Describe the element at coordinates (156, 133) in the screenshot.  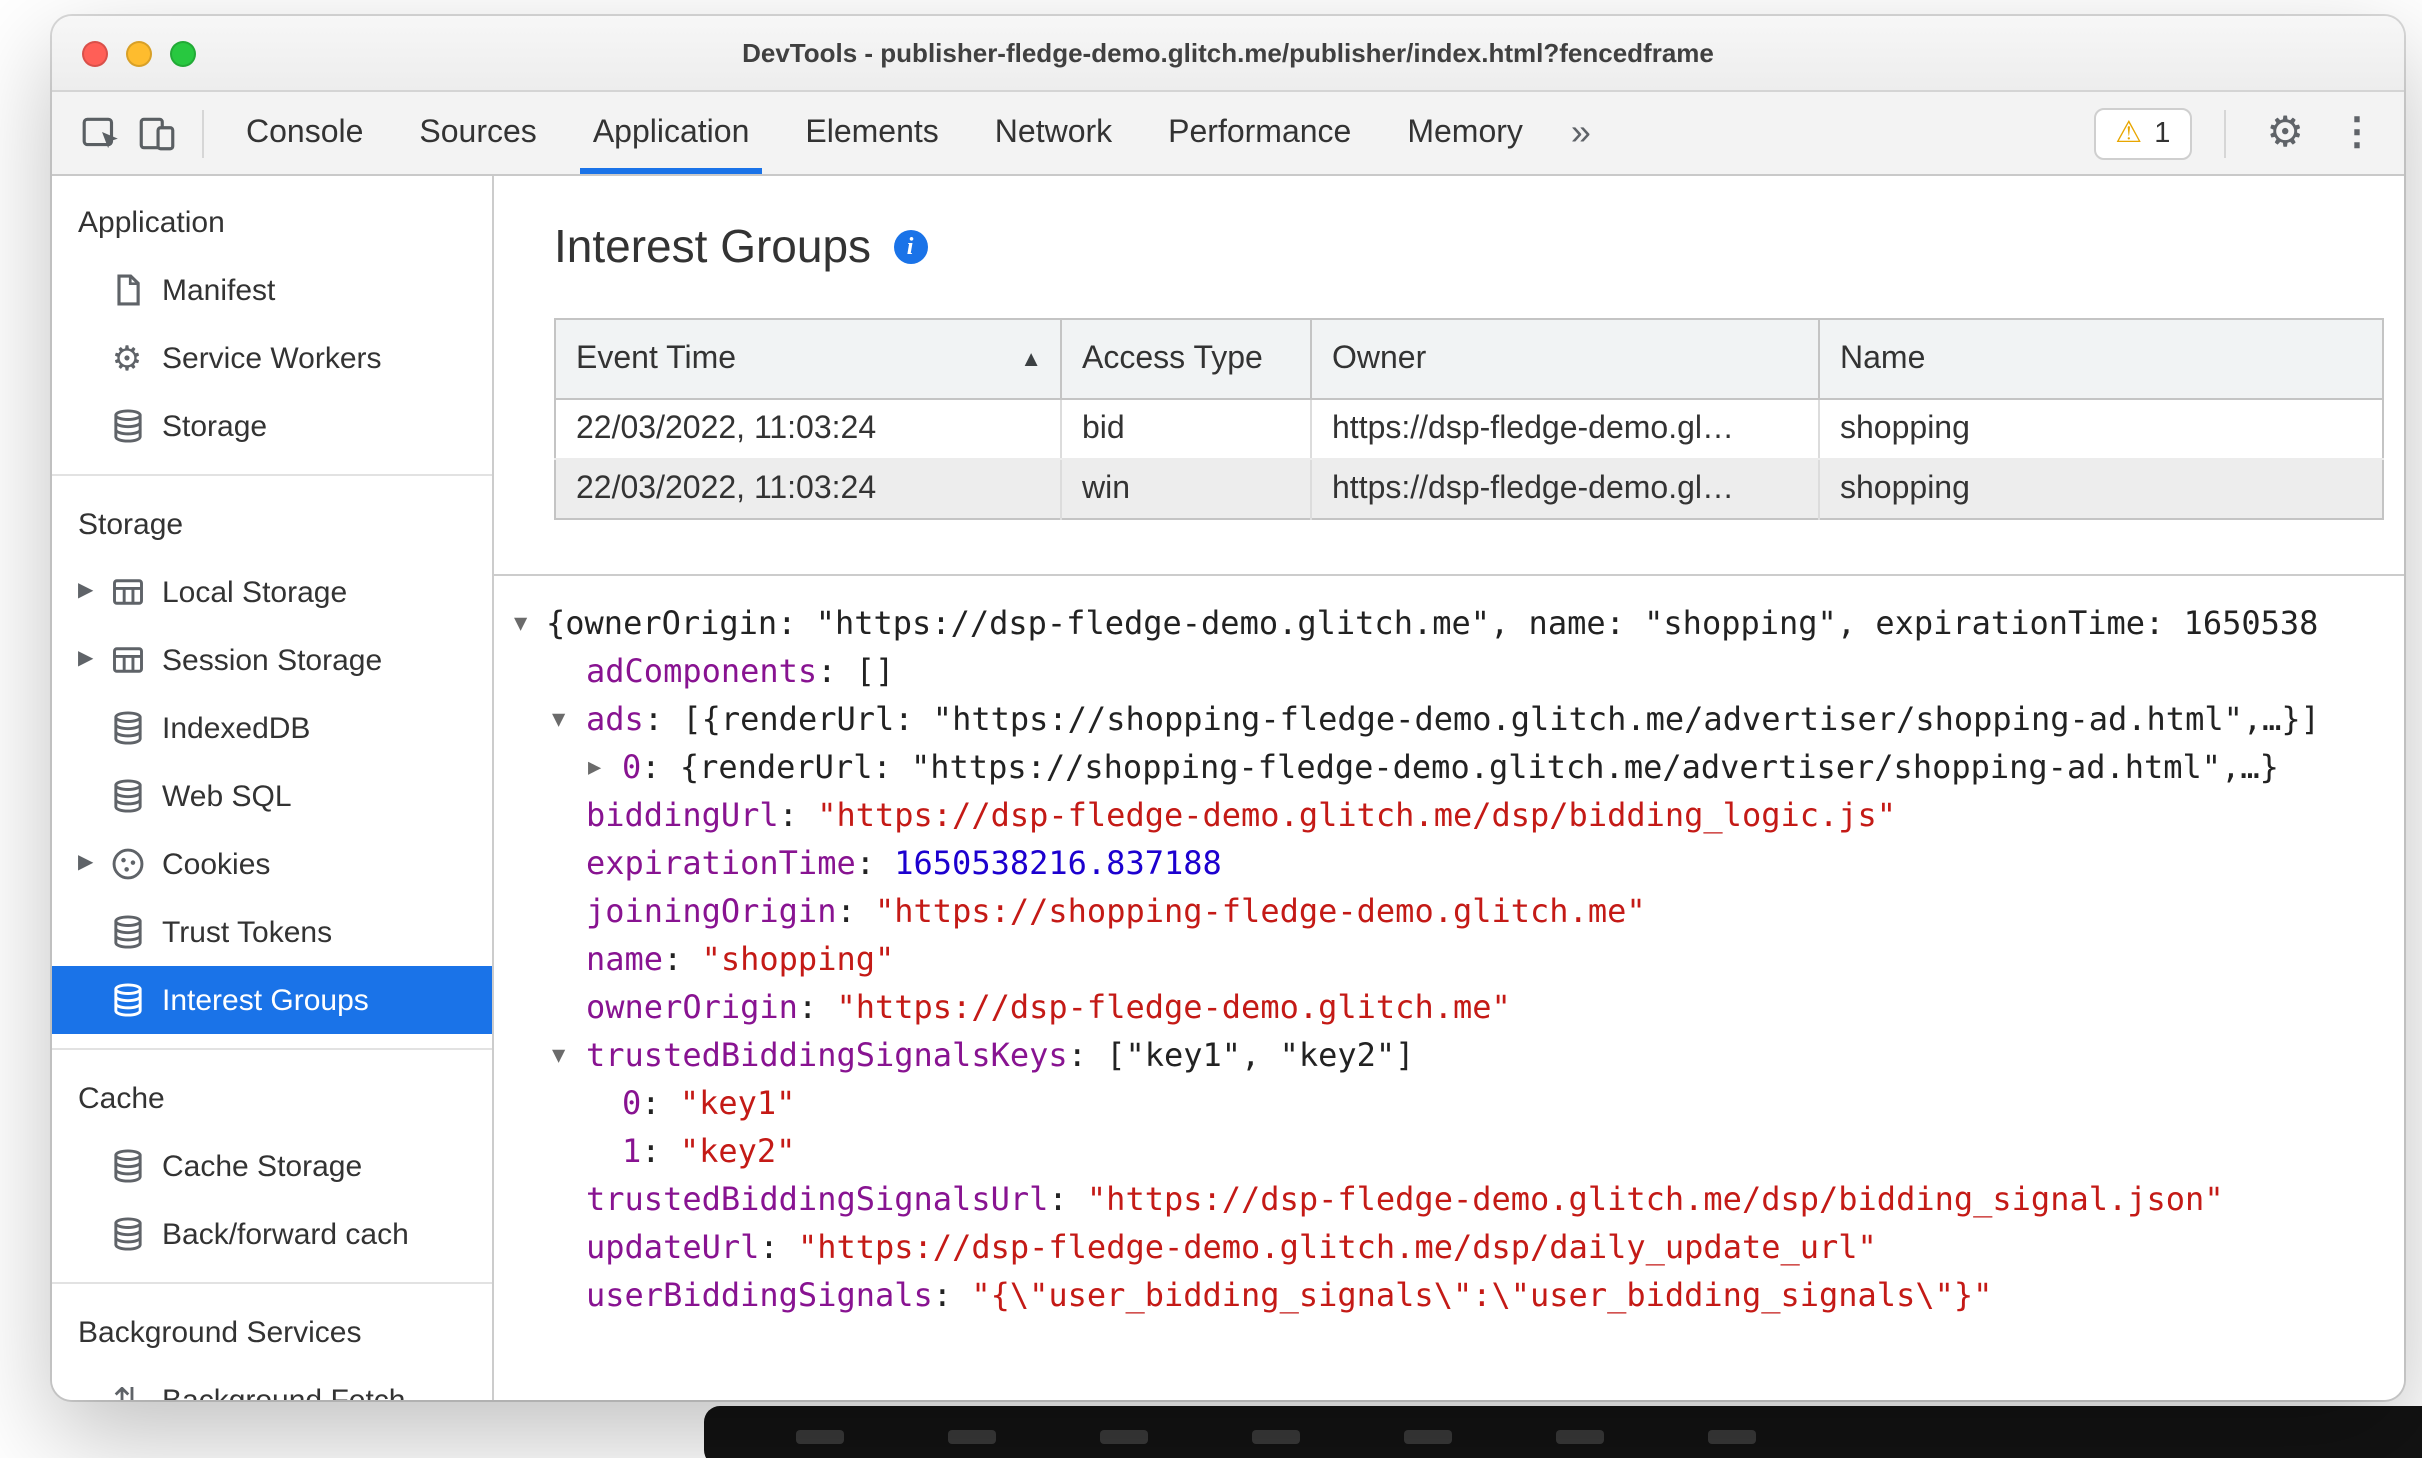
I see `device-toolbar-icon` at that location.